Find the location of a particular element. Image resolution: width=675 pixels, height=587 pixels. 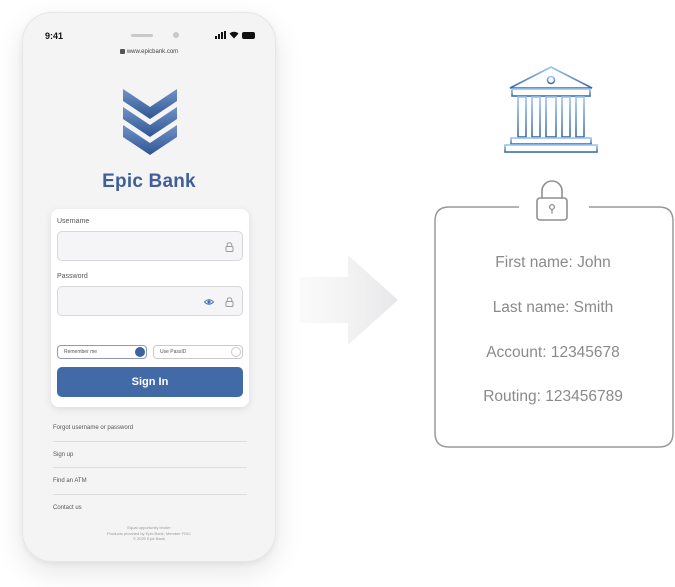

status-time: 9:41 is located at coordinates (54, 36).